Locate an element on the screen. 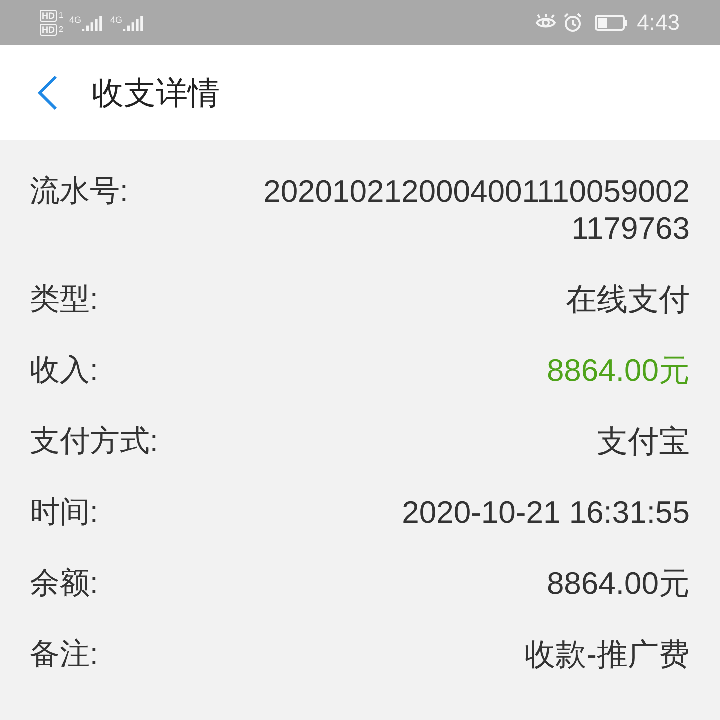 This screenshot has height=720, width=720. detail-label: 流水号: is located at coordinates (79, 192).